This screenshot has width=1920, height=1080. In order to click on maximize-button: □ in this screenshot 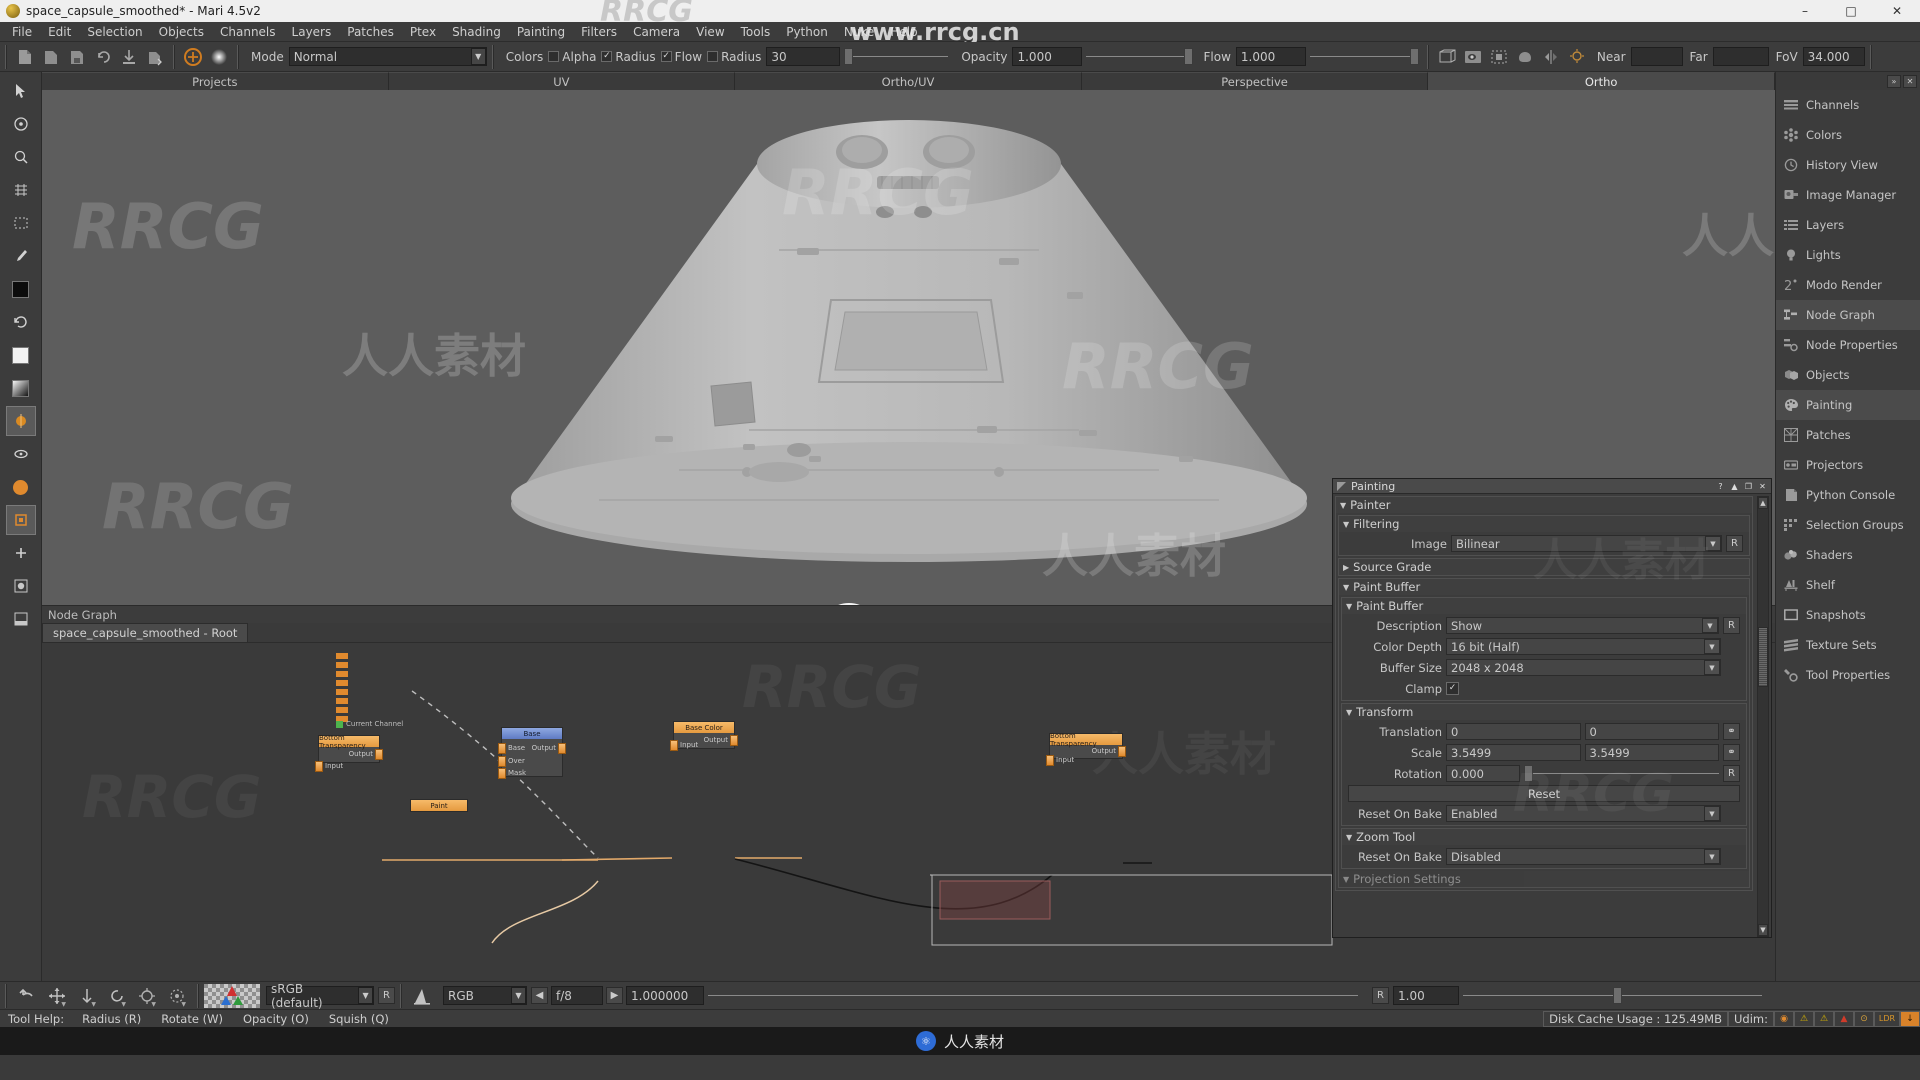, I will do `click(1851, 11)`.